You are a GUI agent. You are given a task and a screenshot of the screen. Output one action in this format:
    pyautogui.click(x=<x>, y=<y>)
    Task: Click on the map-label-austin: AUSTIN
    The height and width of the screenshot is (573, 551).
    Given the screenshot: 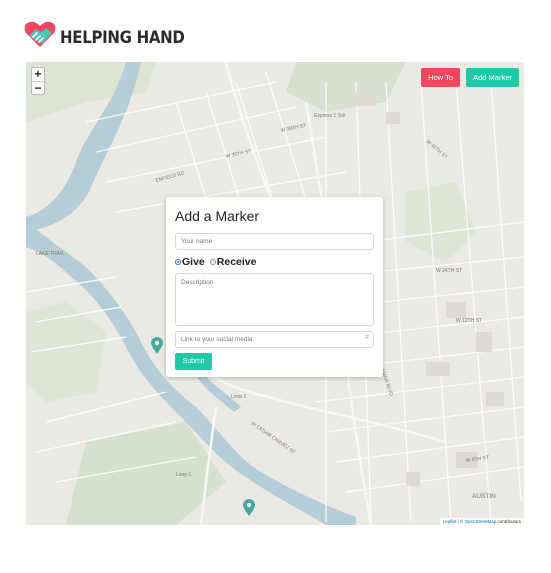 What is the action you would take?
    pyautogui.click(x=484, y=496)
    